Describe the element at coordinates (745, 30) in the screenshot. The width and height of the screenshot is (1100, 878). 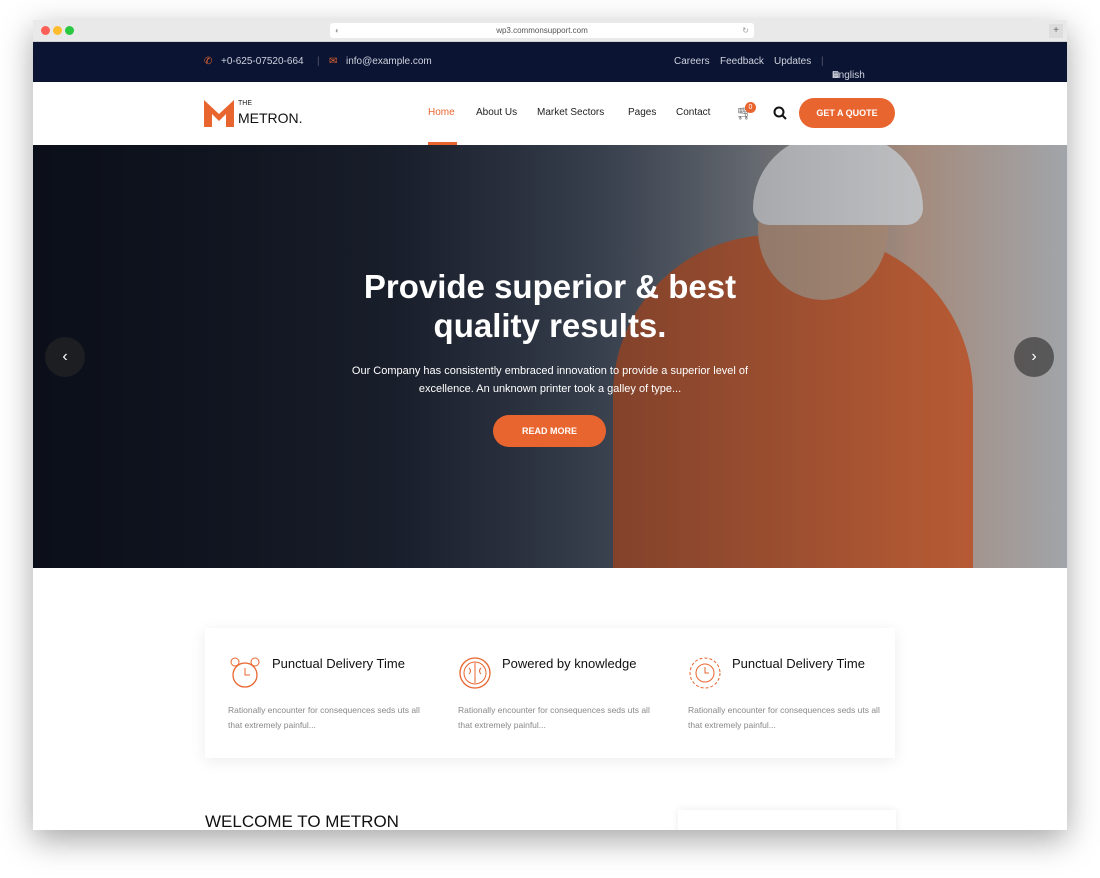
I see `reload-icon: ↻` at that location.